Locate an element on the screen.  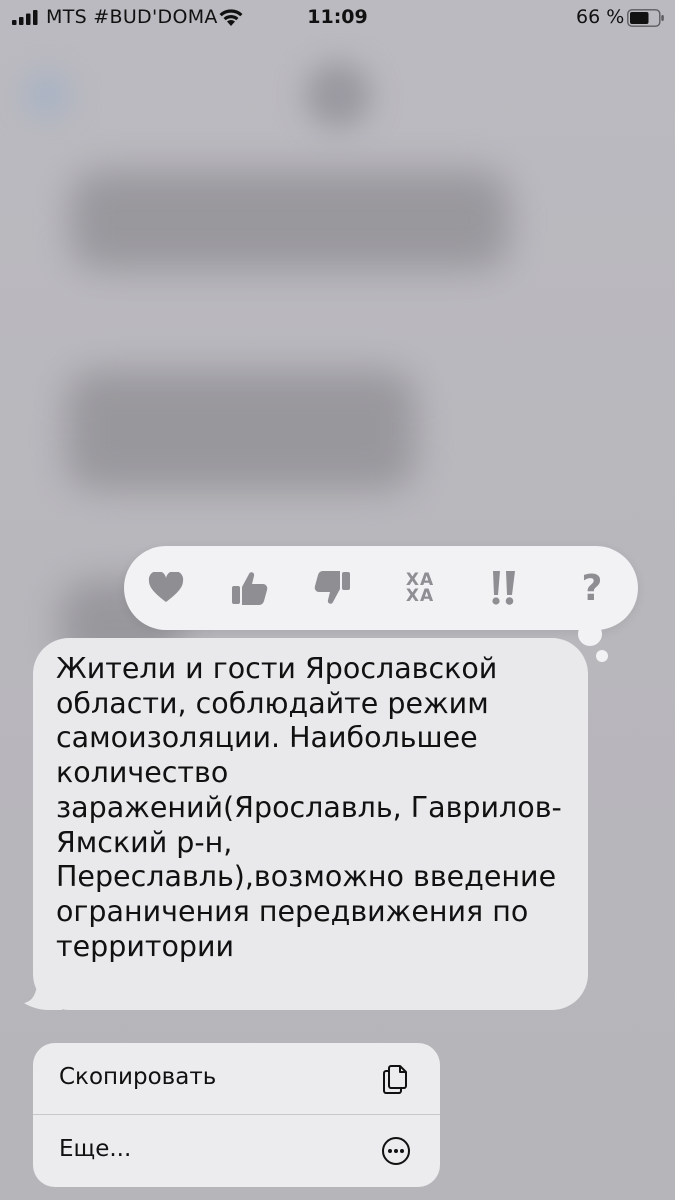
thumbs-down-icon is located at coordinates (332, 587).